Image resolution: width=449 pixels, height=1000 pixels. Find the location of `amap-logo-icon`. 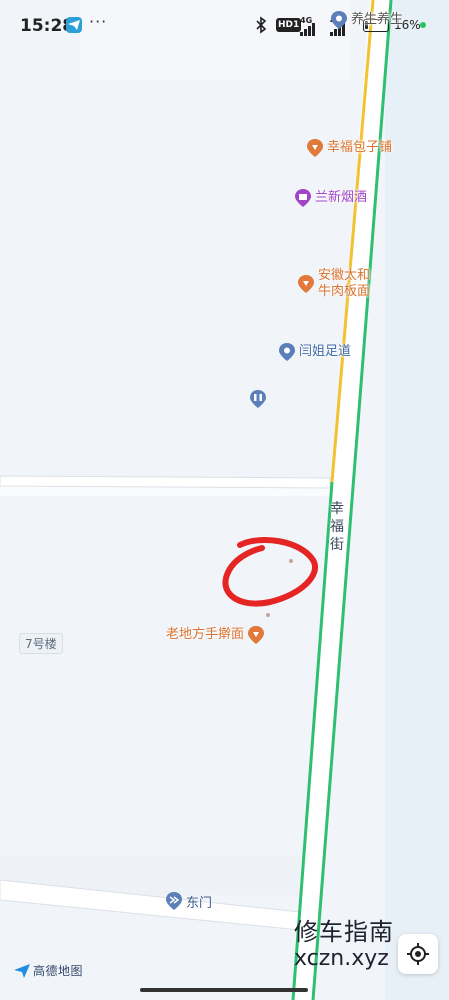

amap-logo-icon is located at coordinates (22, 970).